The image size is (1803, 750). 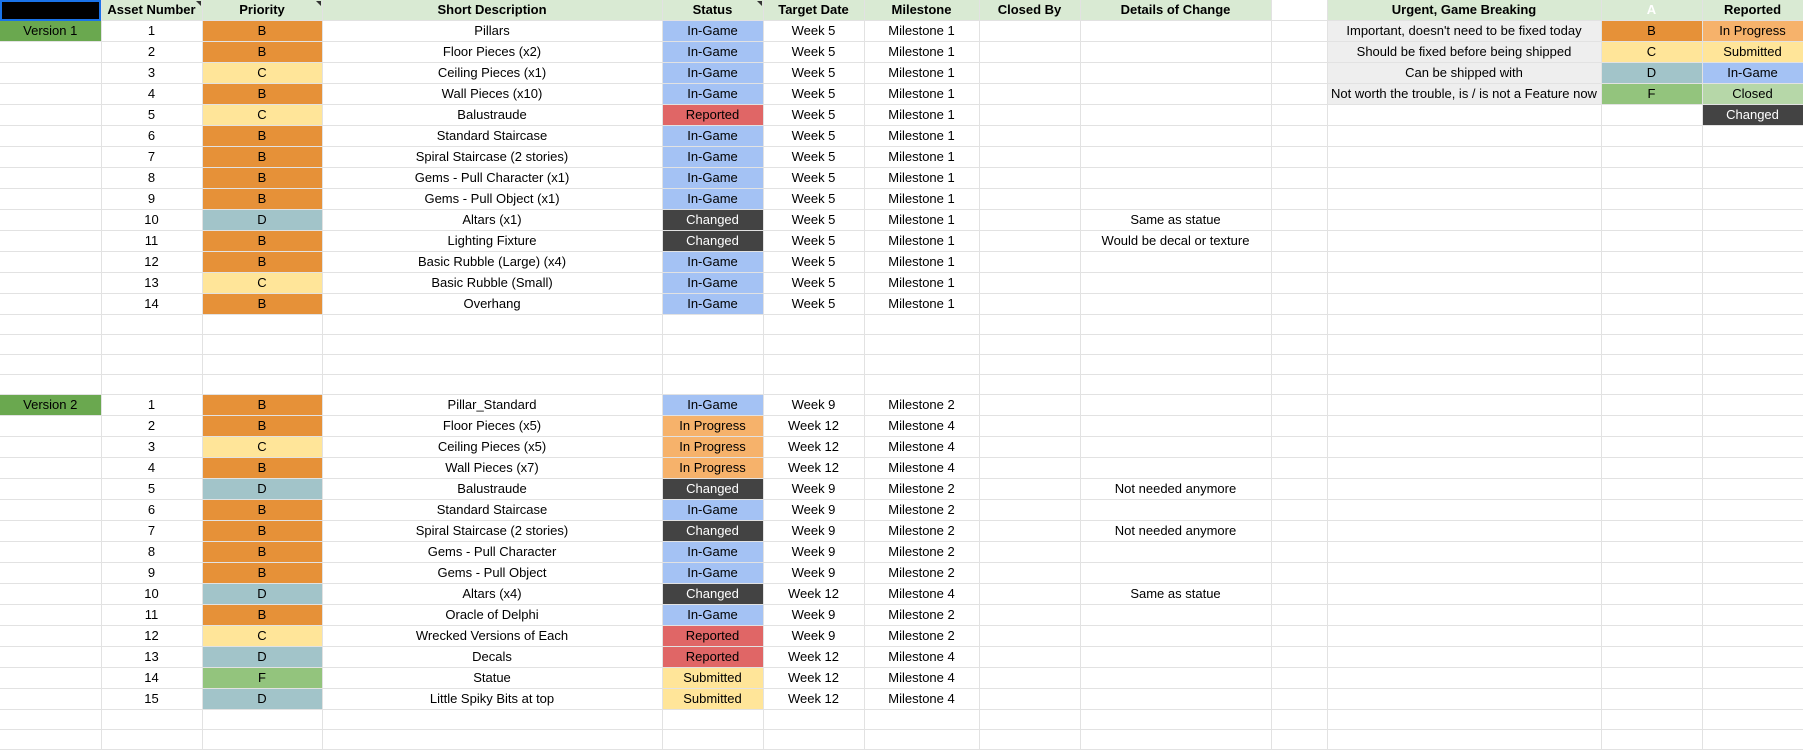 I want to click on description-cell: Statue, so click(x=492, y=678).